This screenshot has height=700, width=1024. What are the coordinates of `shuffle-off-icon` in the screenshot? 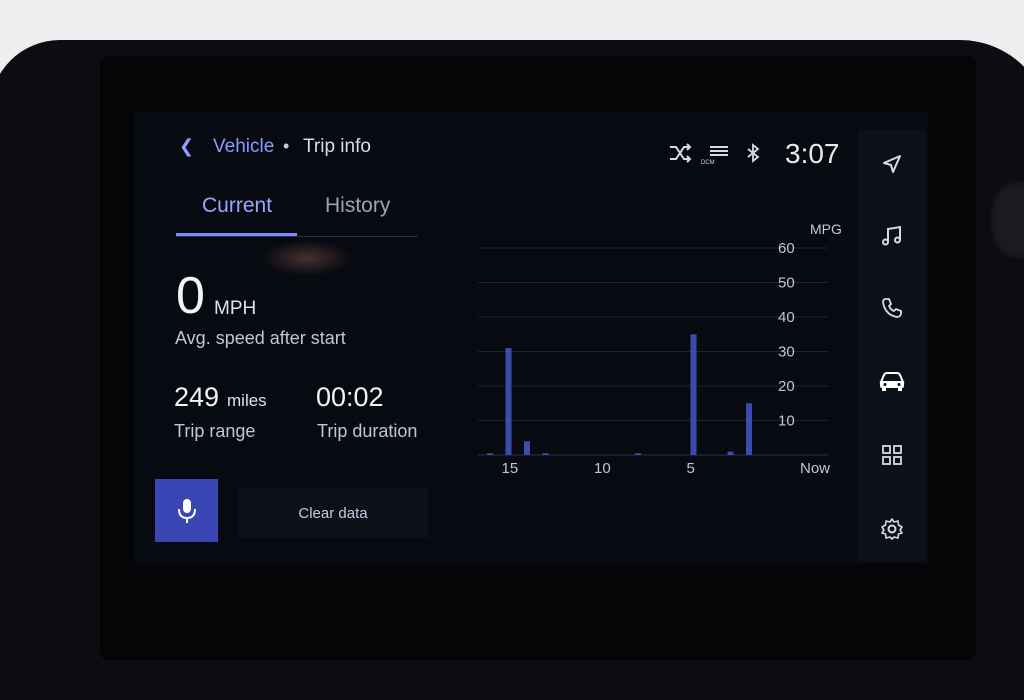 It's located at (681, 153).